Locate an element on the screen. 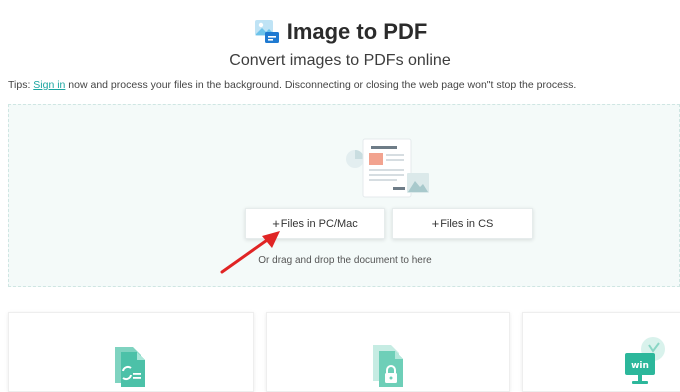 This screenshot has width=680, height=392. page-title: Image to PDF is located at coordinates (357, 31).